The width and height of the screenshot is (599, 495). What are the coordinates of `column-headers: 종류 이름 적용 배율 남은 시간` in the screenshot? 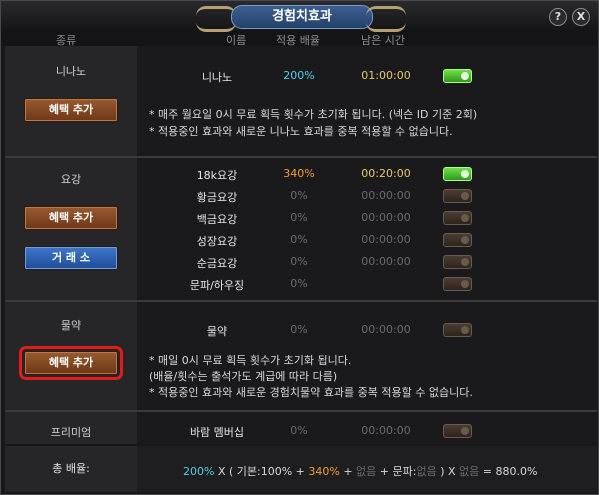 It's located at (299, 39).